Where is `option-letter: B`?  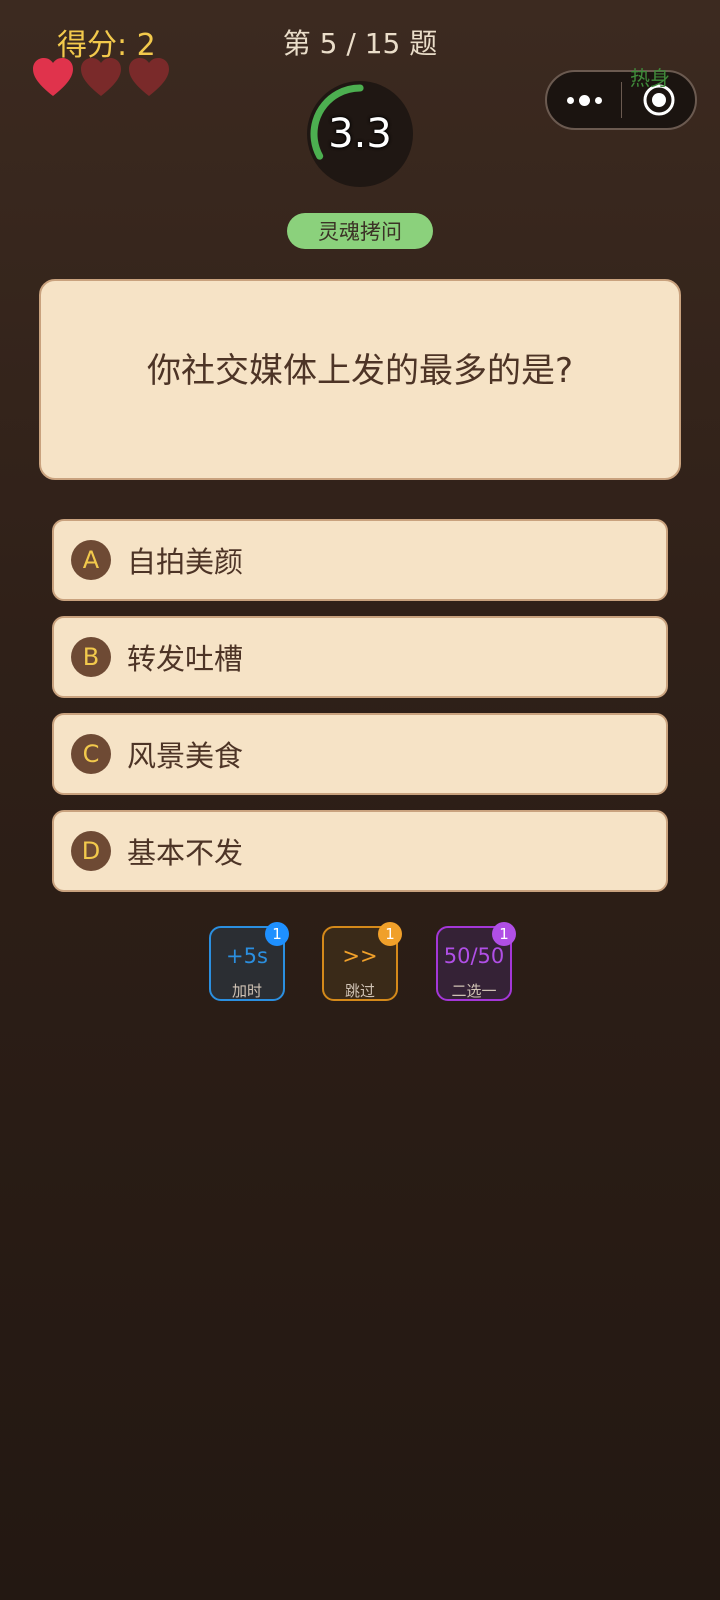 option-letter: B is located at coordinates (91, 657).